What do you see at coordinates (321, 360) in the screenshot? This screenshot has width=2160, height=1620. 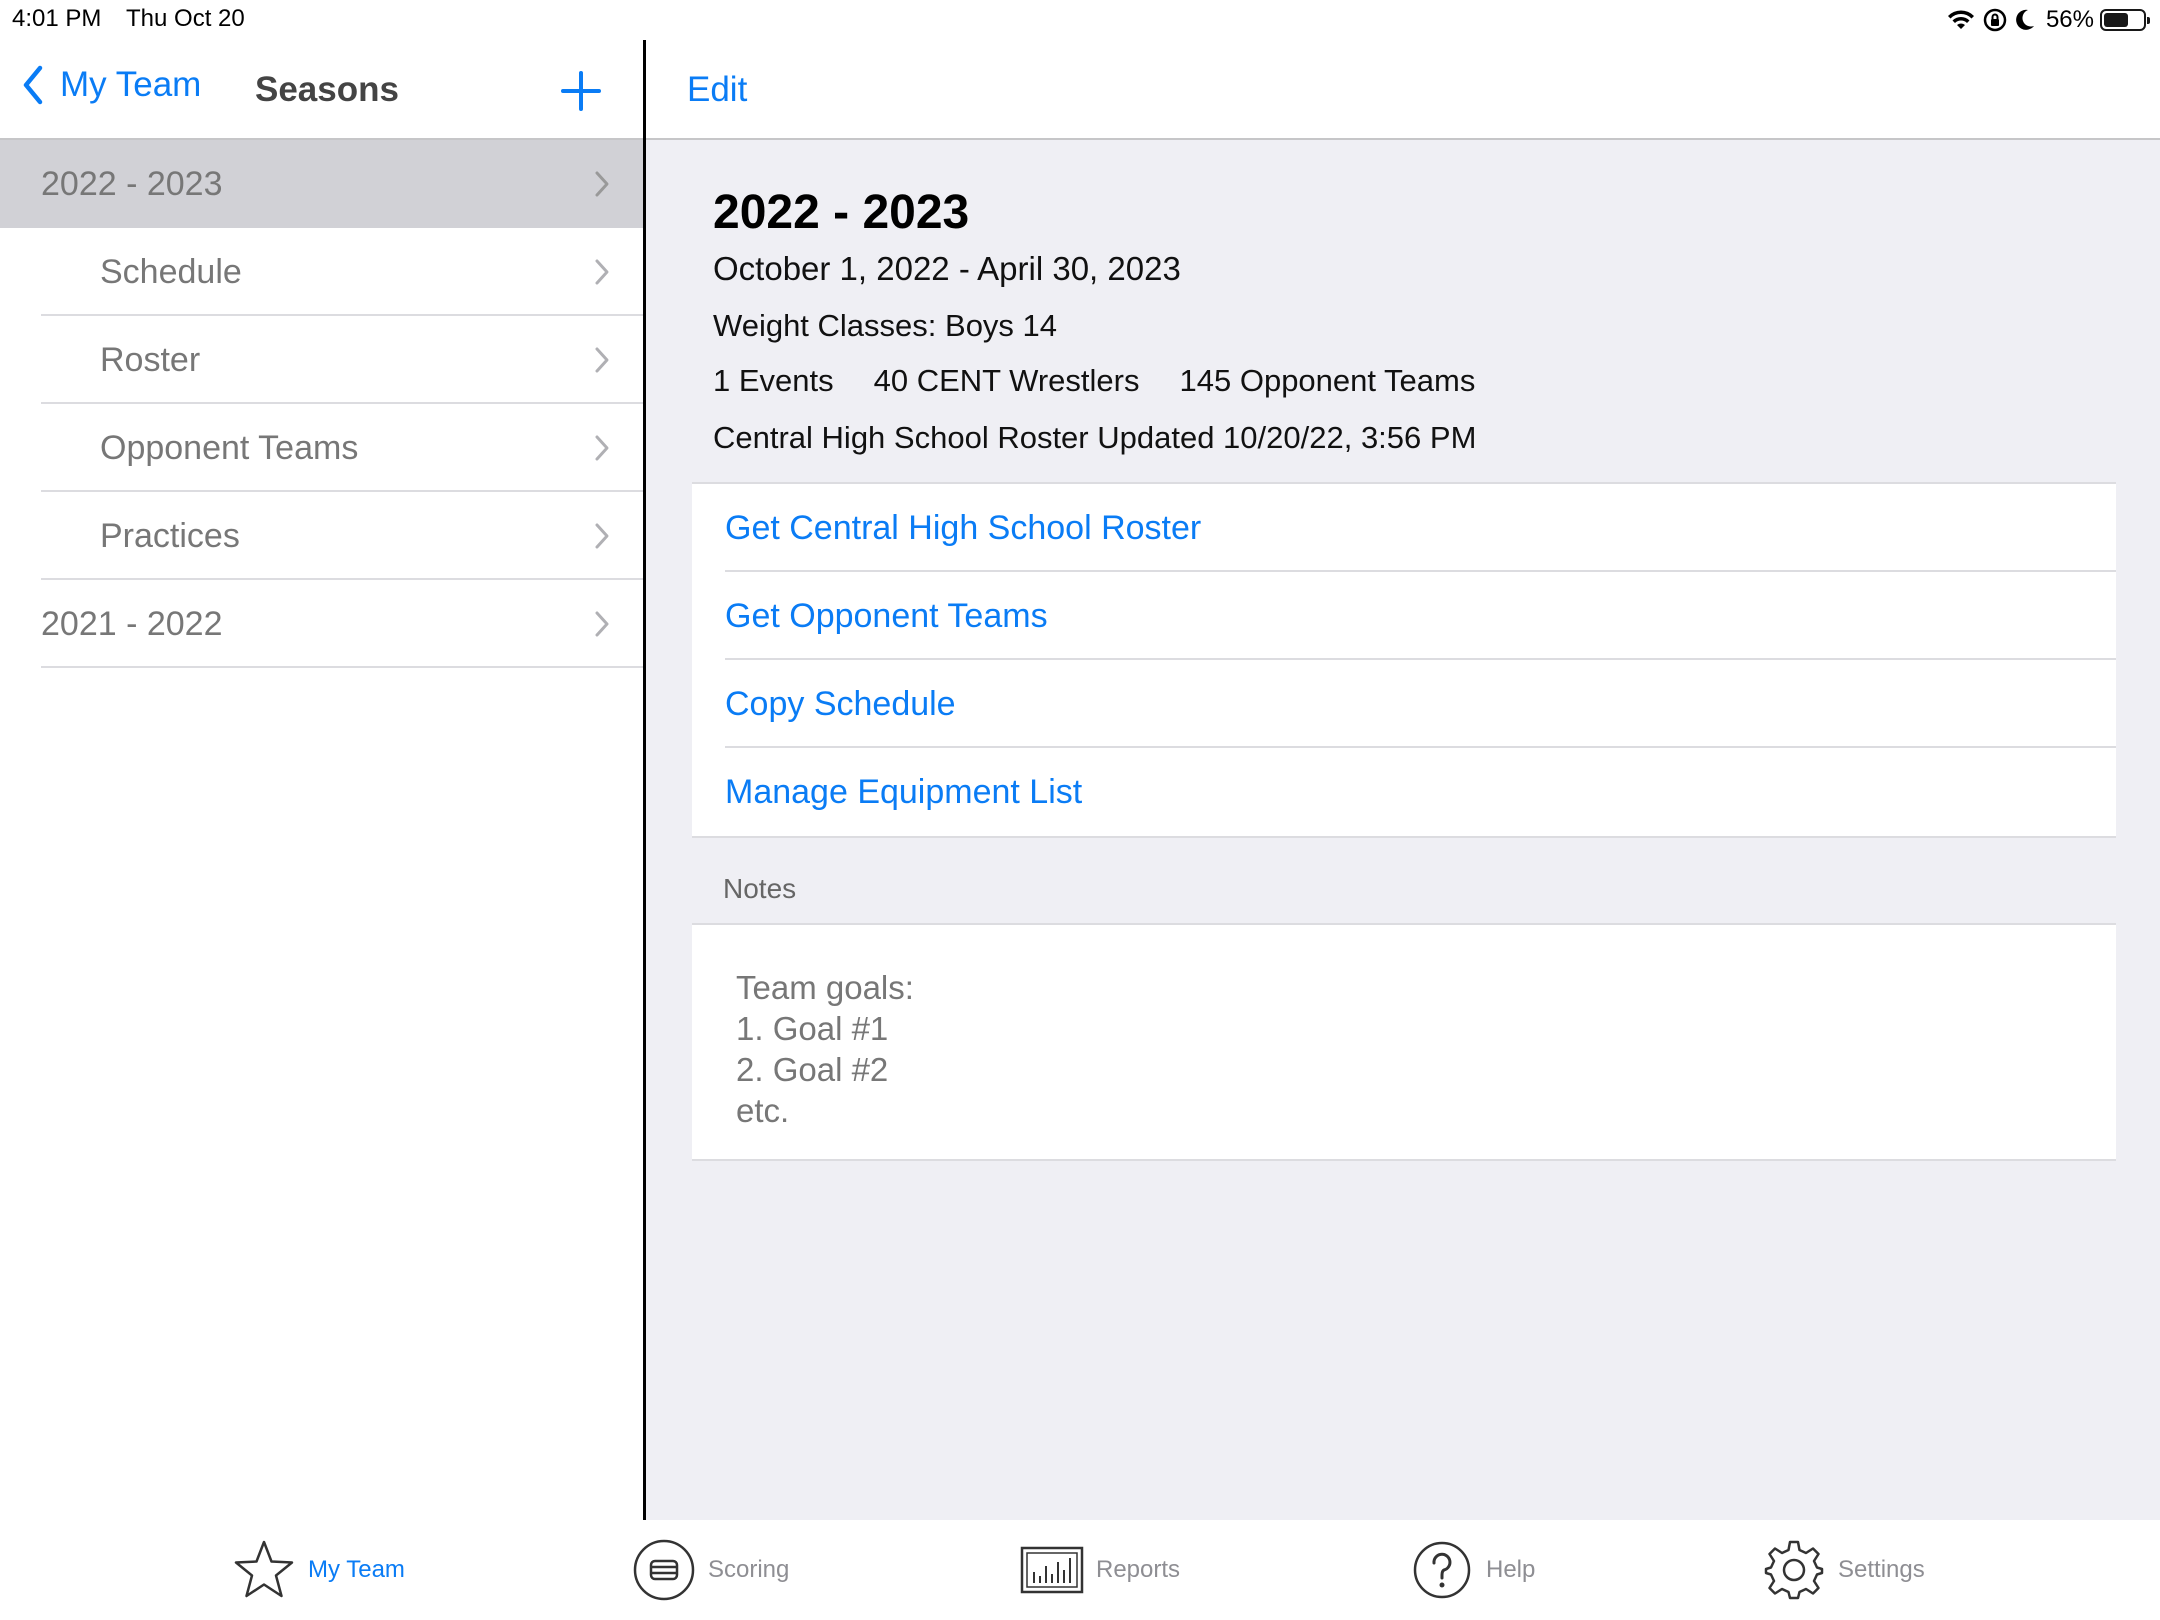 I see `sidebar-item-roster: Roster` at bounding box center [321, 360].